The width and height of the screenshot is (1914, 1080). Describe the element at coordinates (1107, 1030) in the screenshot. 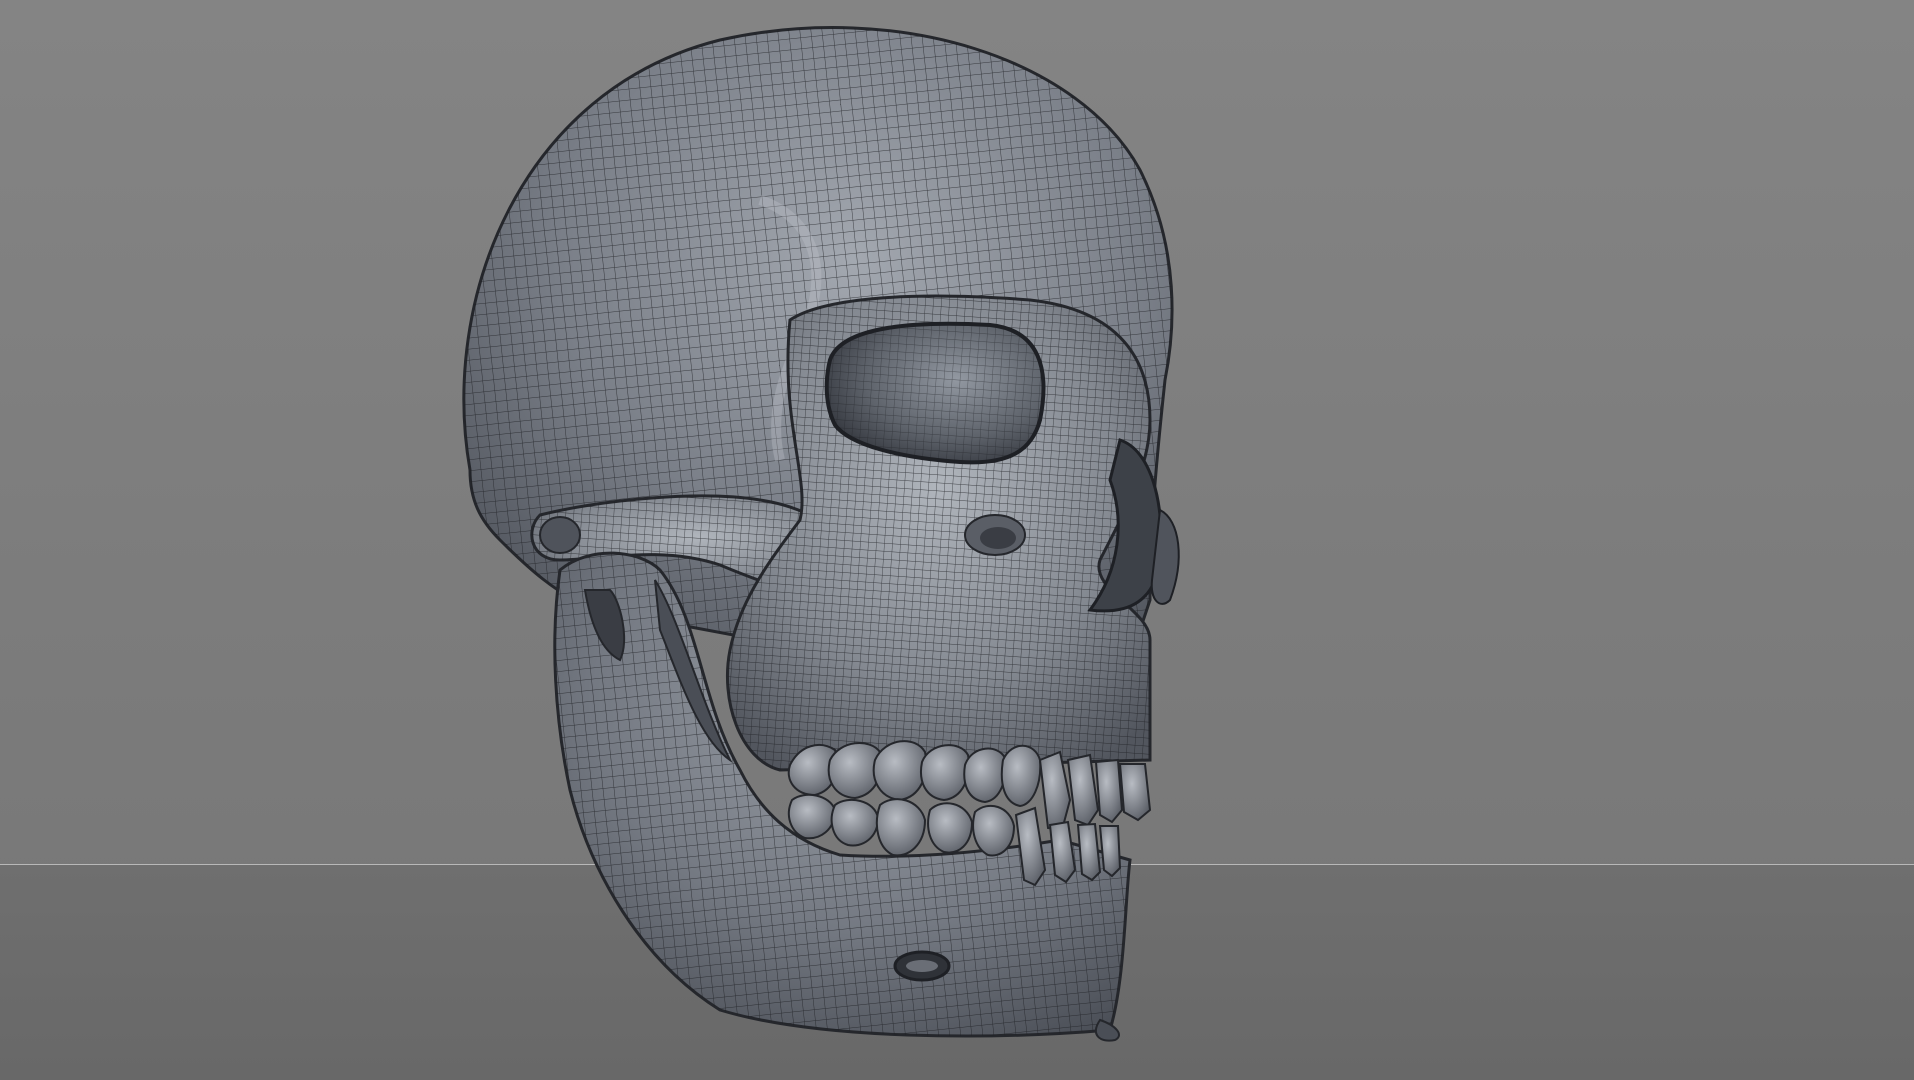

I see `chin-tip` at that location.